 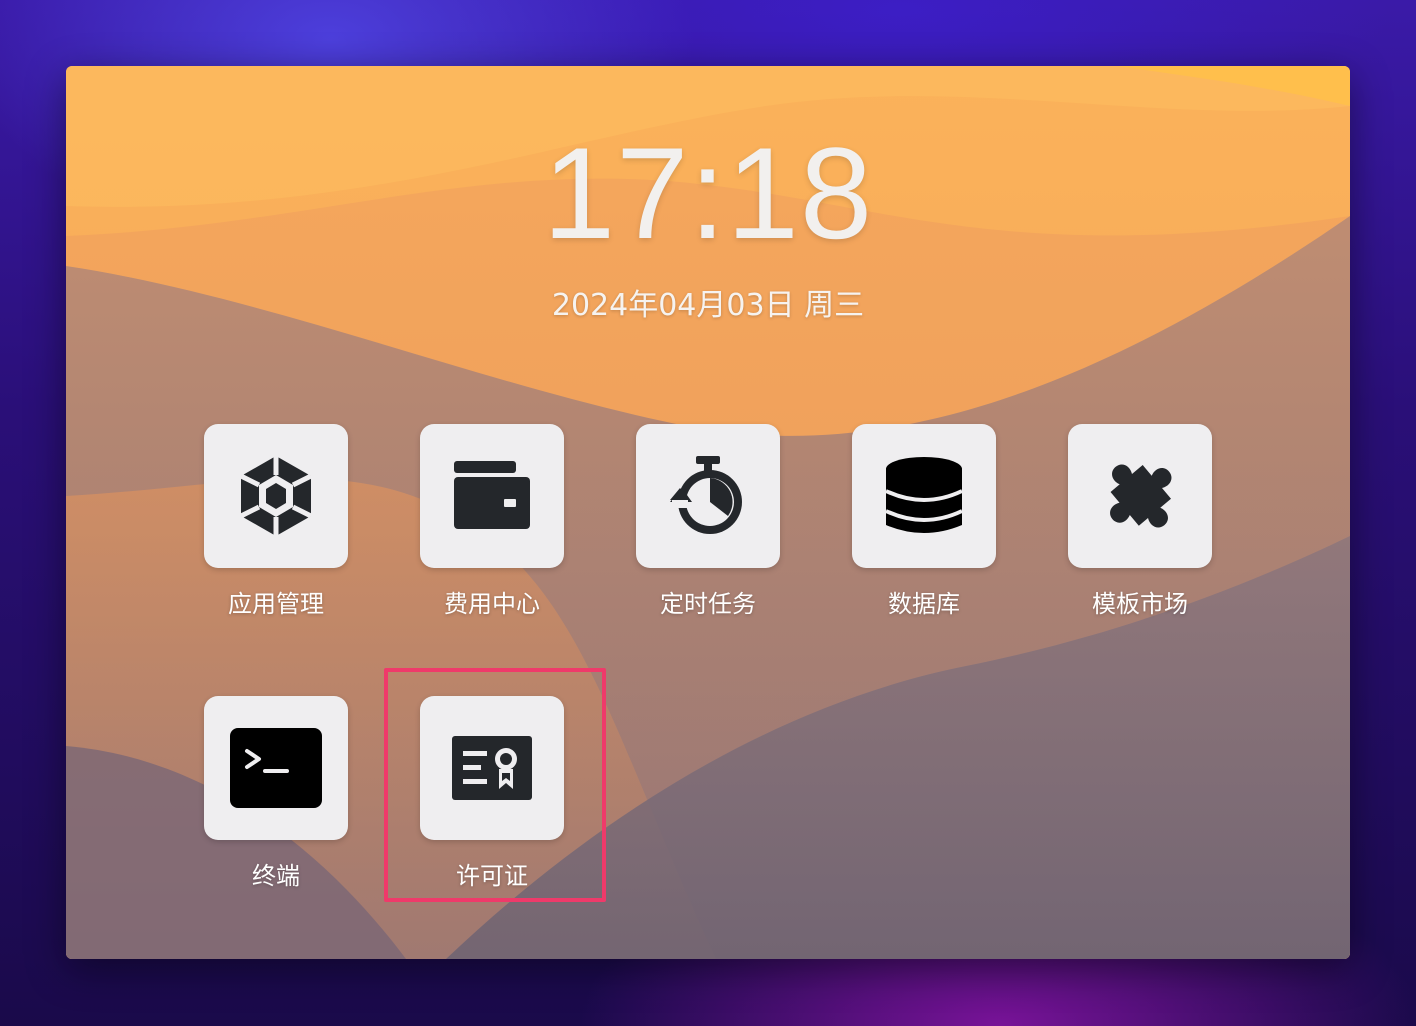 What do you see at coordinates (708, 193) in the screenshot?
I see `clock-time: 17:18` at bounding box center [708, 193].